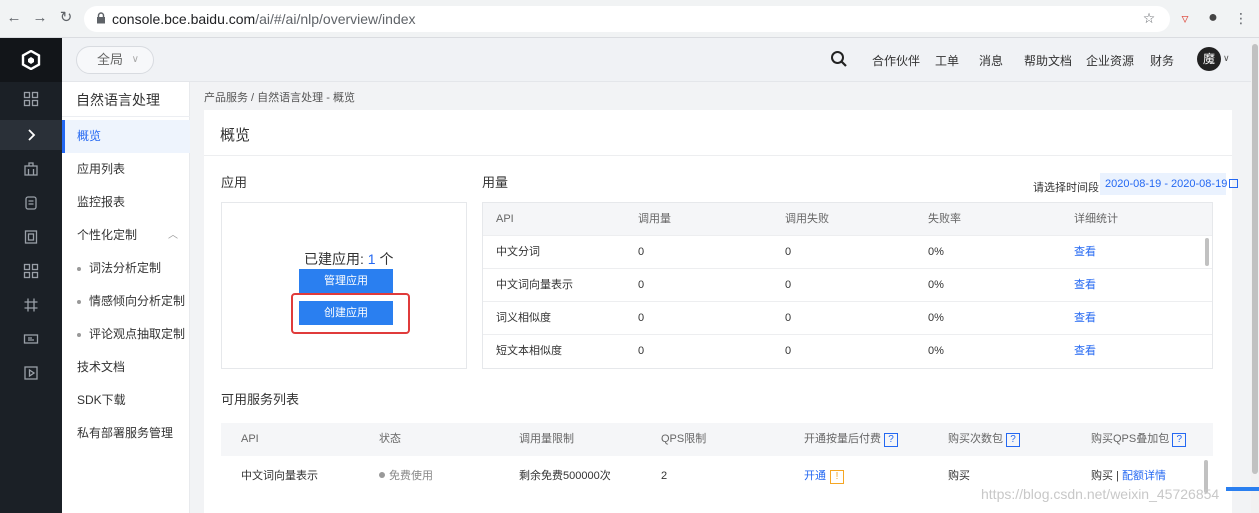 This screenshot has height=513, width=1259. I want to click on sidebar-item-customization: 个性化定制 ︿, so click(126, 235).